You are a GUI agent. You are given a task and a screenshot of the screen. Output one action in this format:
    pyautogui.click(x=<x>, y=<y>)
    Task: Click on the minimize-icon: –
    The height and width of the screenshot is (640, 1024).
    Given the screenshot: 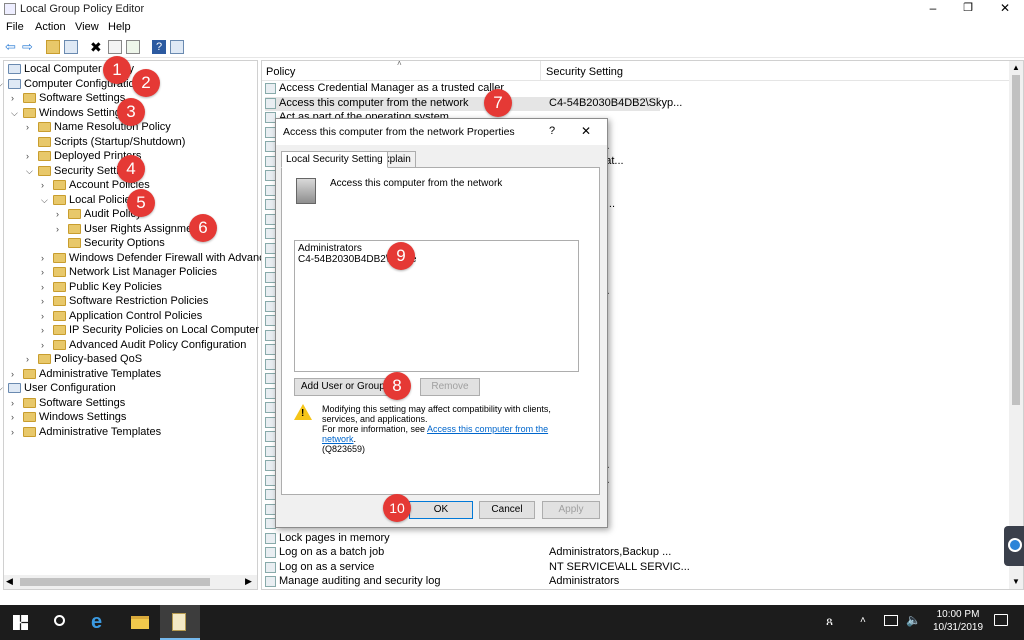 What is the action you would take?
    pyautogui.click(x=933, y=9)
    